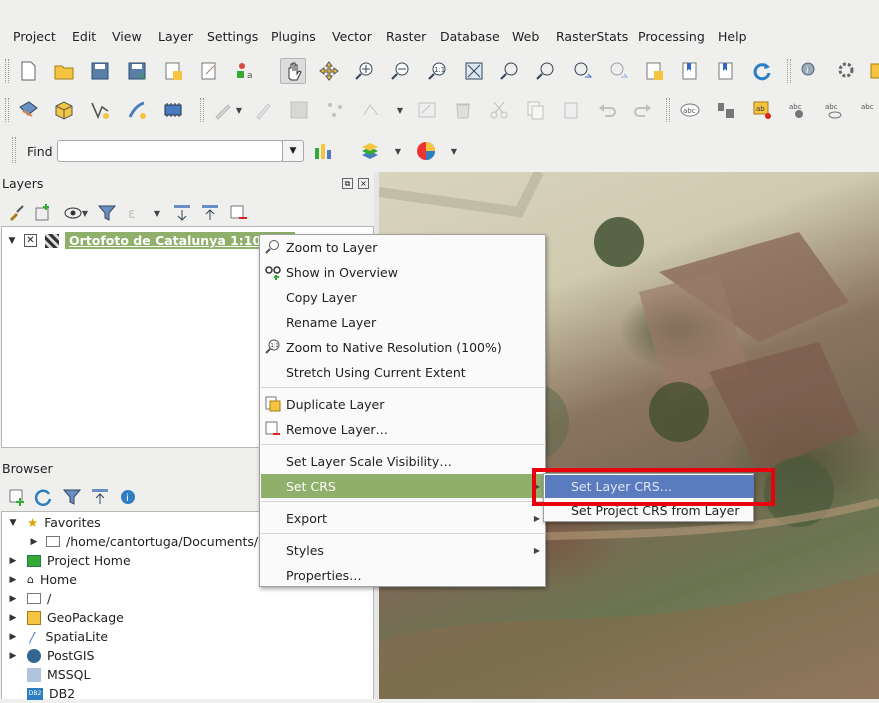  I want to click on menu-item-export: Export ▶, so click(403, 518).